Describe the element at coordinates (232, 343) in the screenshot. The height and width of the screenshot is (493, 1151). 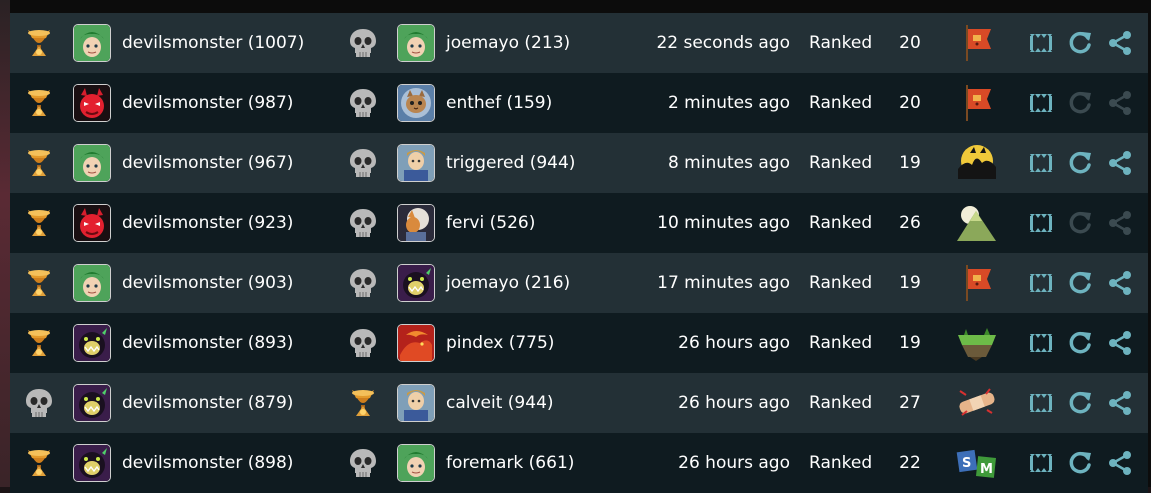
I see `player1-name: devilsmonster (893)` at that location.